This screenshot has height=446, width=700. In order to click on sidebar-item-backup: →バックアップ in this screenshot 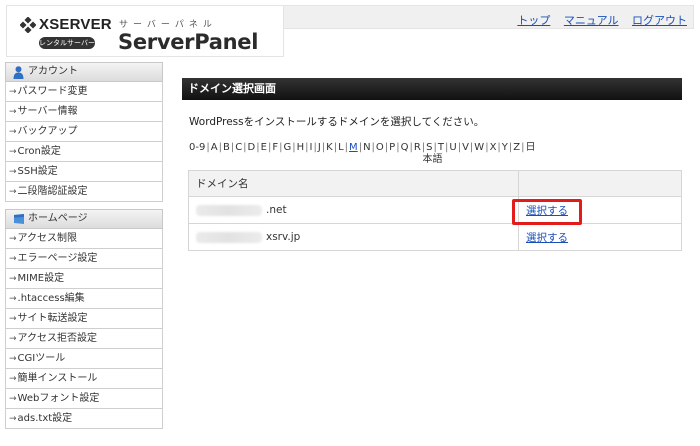, I will do `click(84, 132)`.